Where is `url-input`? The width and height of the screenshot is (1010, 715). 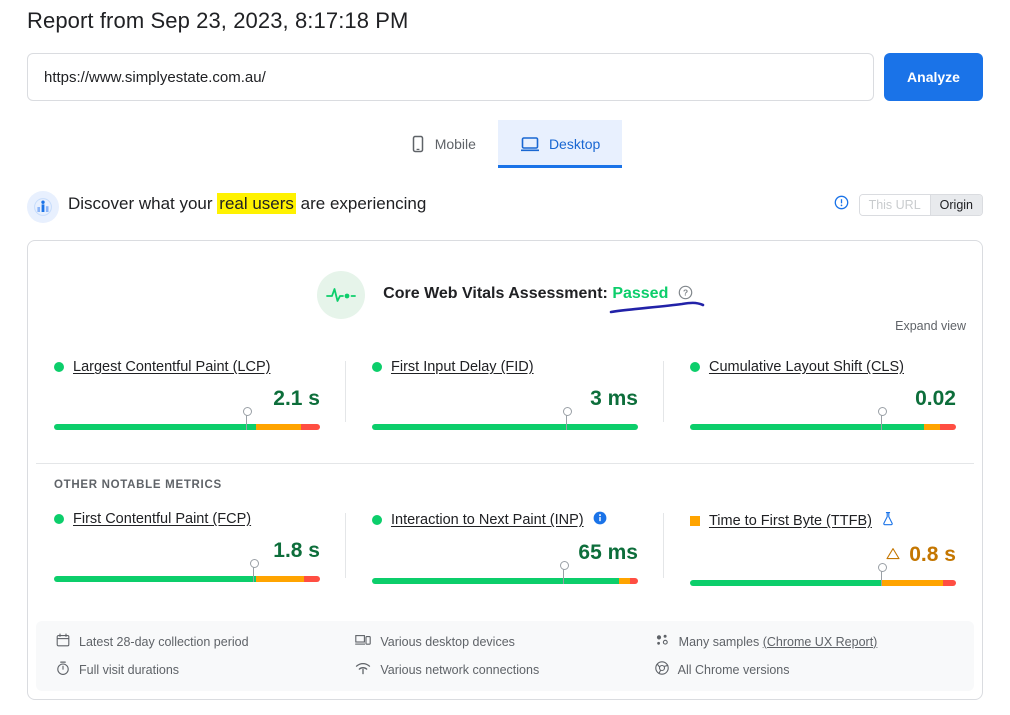
url-input is located at coordinates (450, 77).